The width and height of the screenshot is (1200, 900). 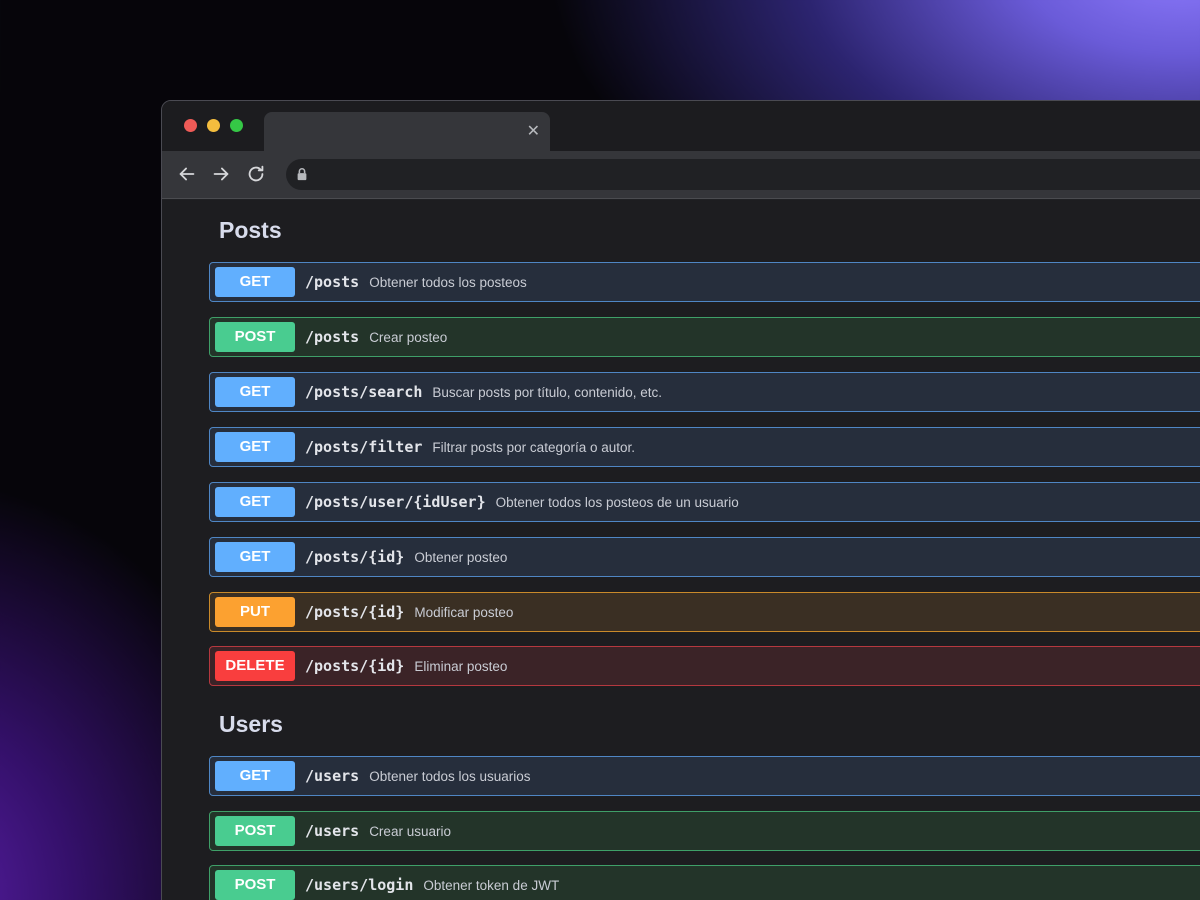 I want to click on close-icon: ✕, so click(x=533, y=131).